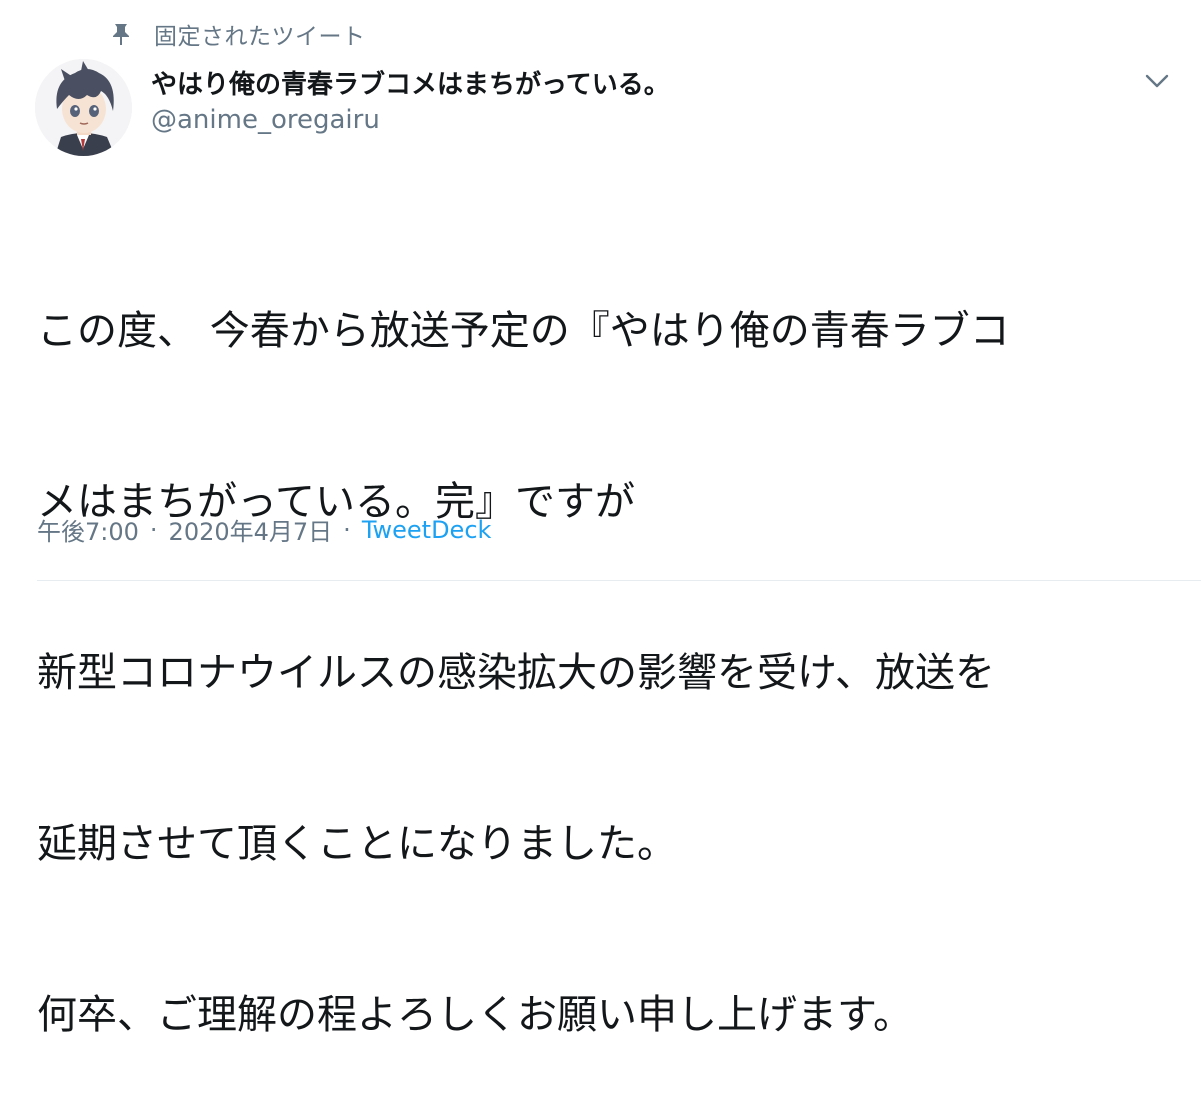 This screenshot has height=1101, width=1201. Describe the element at coordinates (251, 529) in the screenshot. I see `tweet-date: 2020年4月7日` at that location.